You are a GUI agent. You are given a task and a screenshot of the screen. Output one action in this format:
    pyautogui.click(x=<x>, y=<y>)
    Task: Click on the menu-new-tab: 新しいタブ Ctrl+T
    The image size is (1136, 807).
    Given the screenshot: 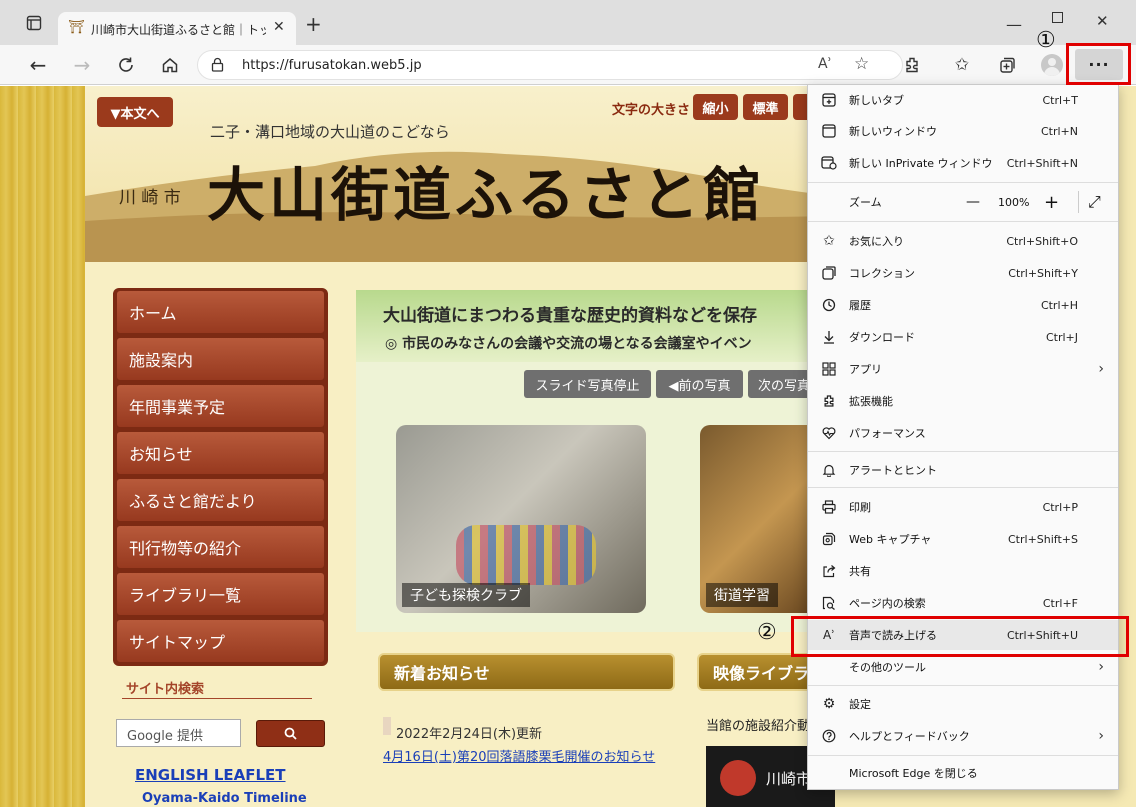 What is the action you would take?
    pyautogui.click(x=963, y=100)
    